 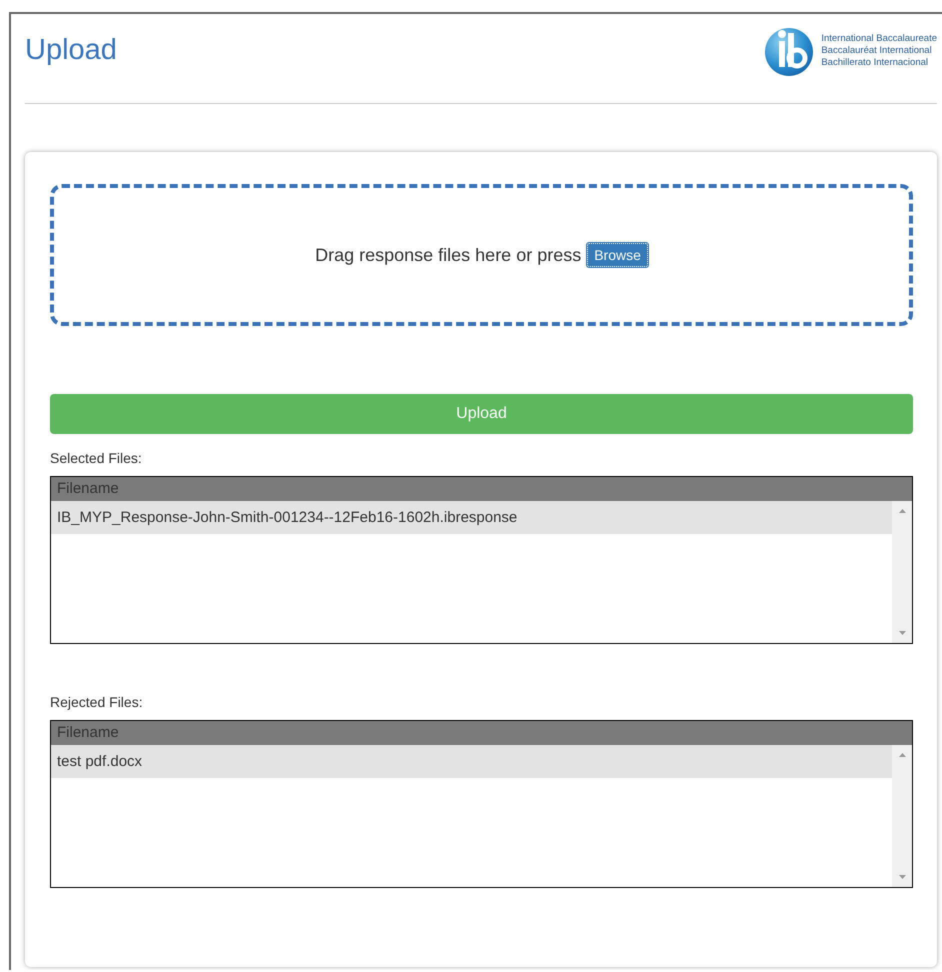 What do you see at coordinates (617, 255) in the screenshot?
I see `browse-button: Browse` at bounding box center [617, 255].